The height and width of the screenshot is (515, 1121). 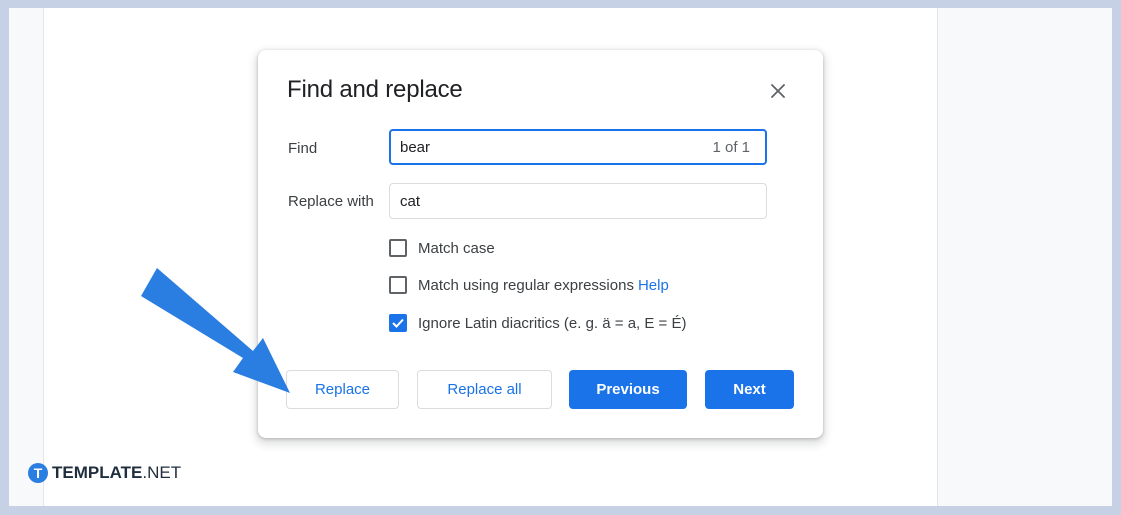 I want to click on brand-badge: T, so click(x=38, y=473).